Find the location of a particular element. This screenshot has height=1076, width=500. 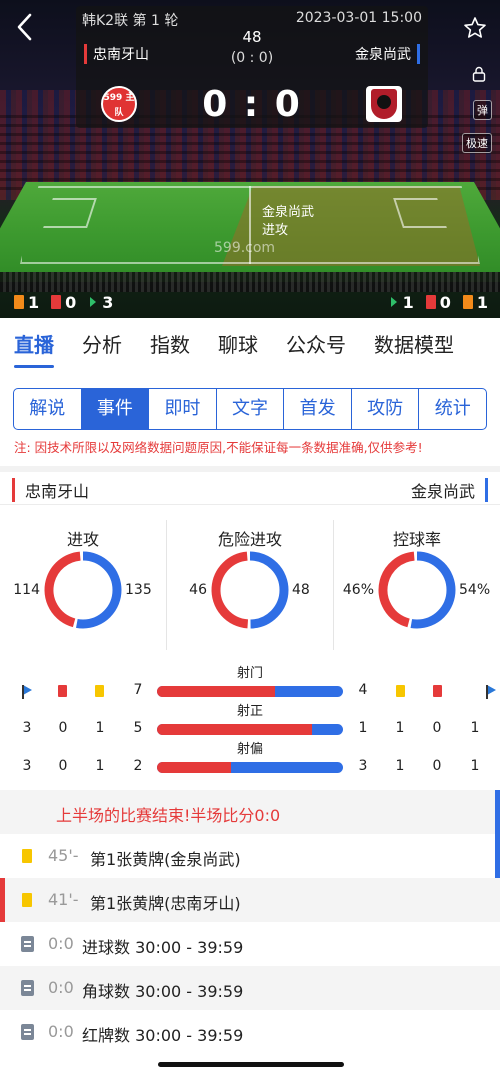

event-text: 红牌数 30:00 - 39:59 is located at coordinates (163, 1035).